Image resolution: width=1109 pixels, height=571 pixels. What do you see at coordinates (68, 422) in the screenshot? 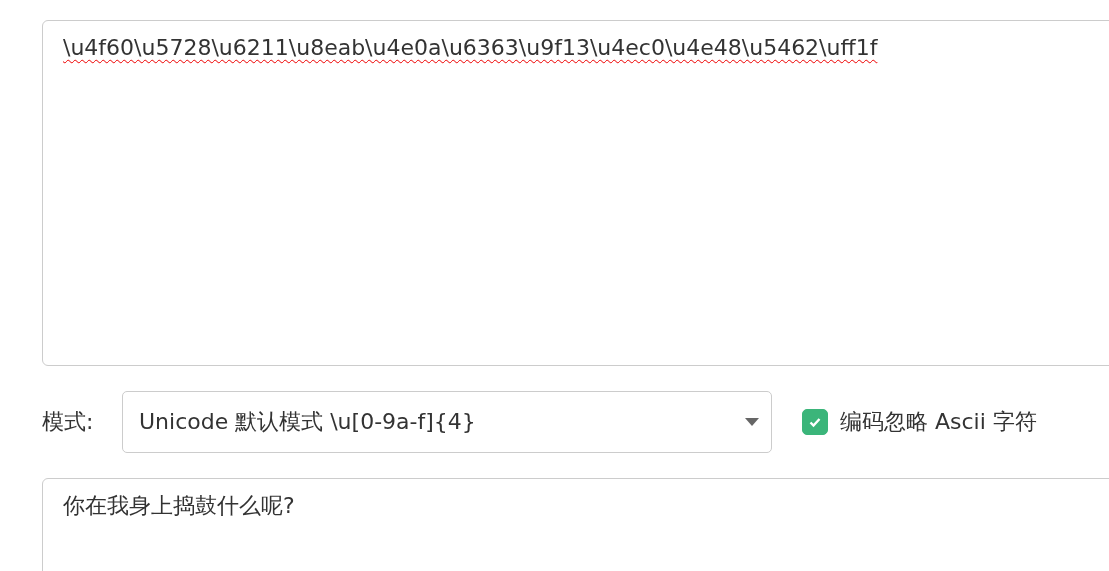
I see `mode-label: 模式:` at bounding box center [68, 422].